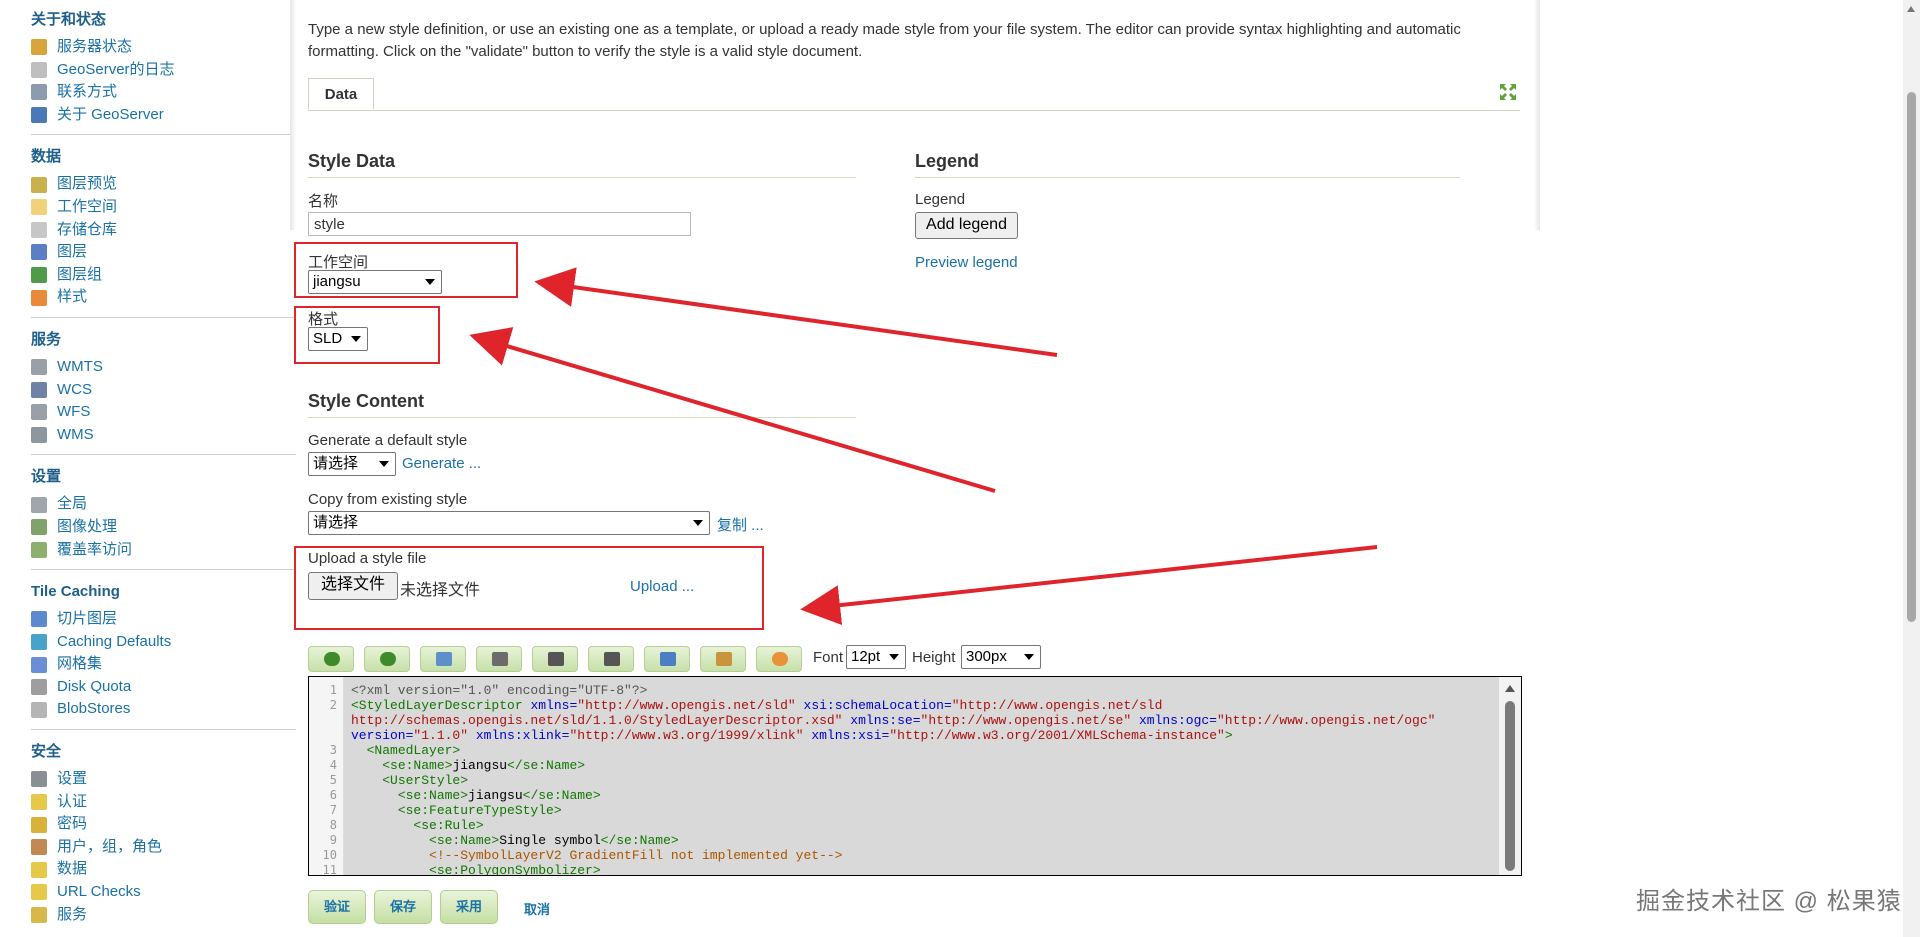 The image size is (1920, 937). What do you see at coordinates (160, 619) in the screenshot?
I see `sidebar-item: 切片图层` at bounding box center [160, 619].